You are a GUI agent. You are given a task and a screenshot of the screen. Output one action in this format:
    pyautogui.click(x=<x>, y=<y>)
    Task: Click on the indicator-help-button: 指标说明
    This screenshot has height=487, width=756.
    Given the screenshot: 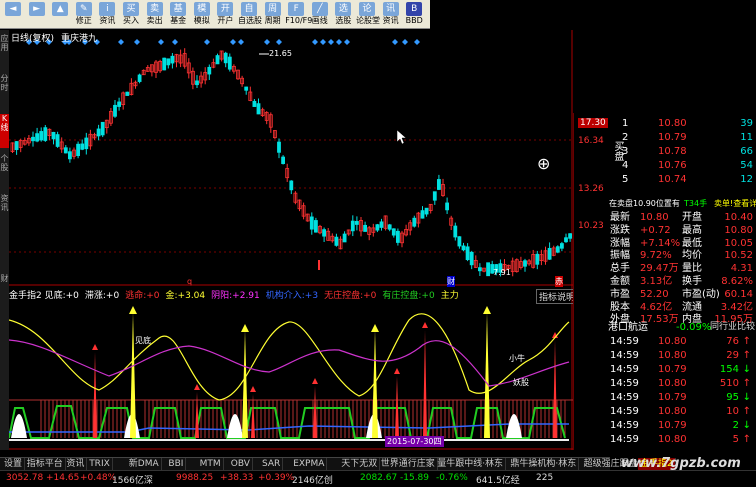 What is the action you would take?
    pyautogui.click(x=557, y=296)
    